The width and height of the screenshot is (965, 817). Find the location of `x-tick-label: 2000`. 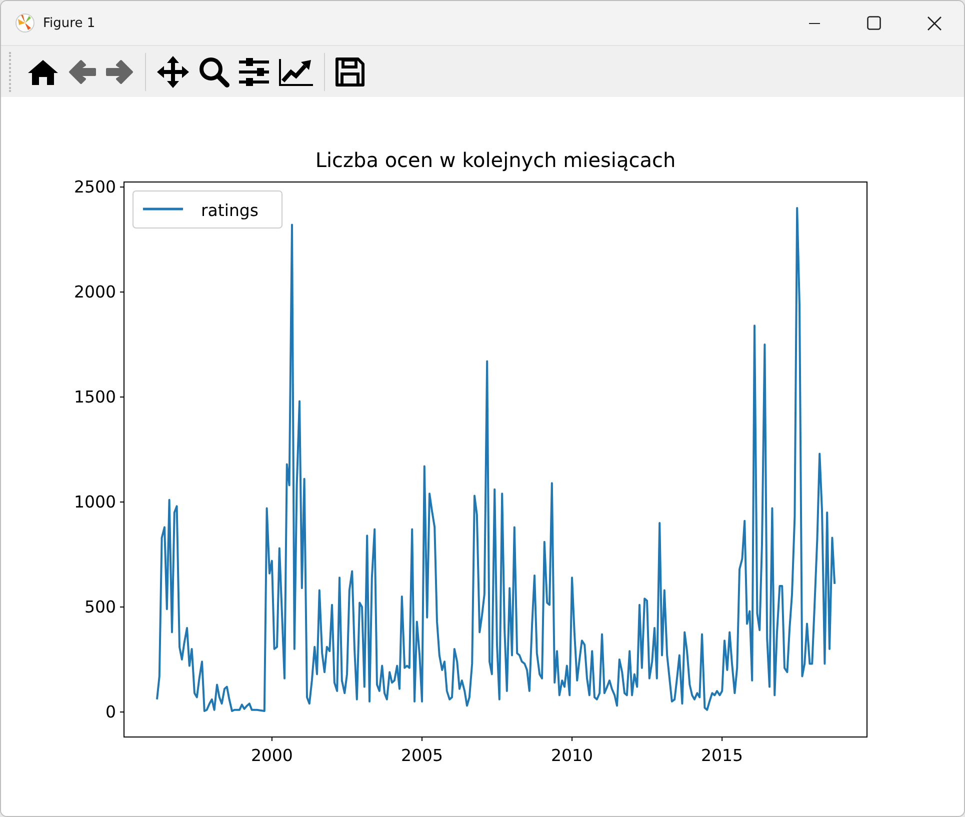

x-tick-label: 2000 is located at coordinates (271, 755).